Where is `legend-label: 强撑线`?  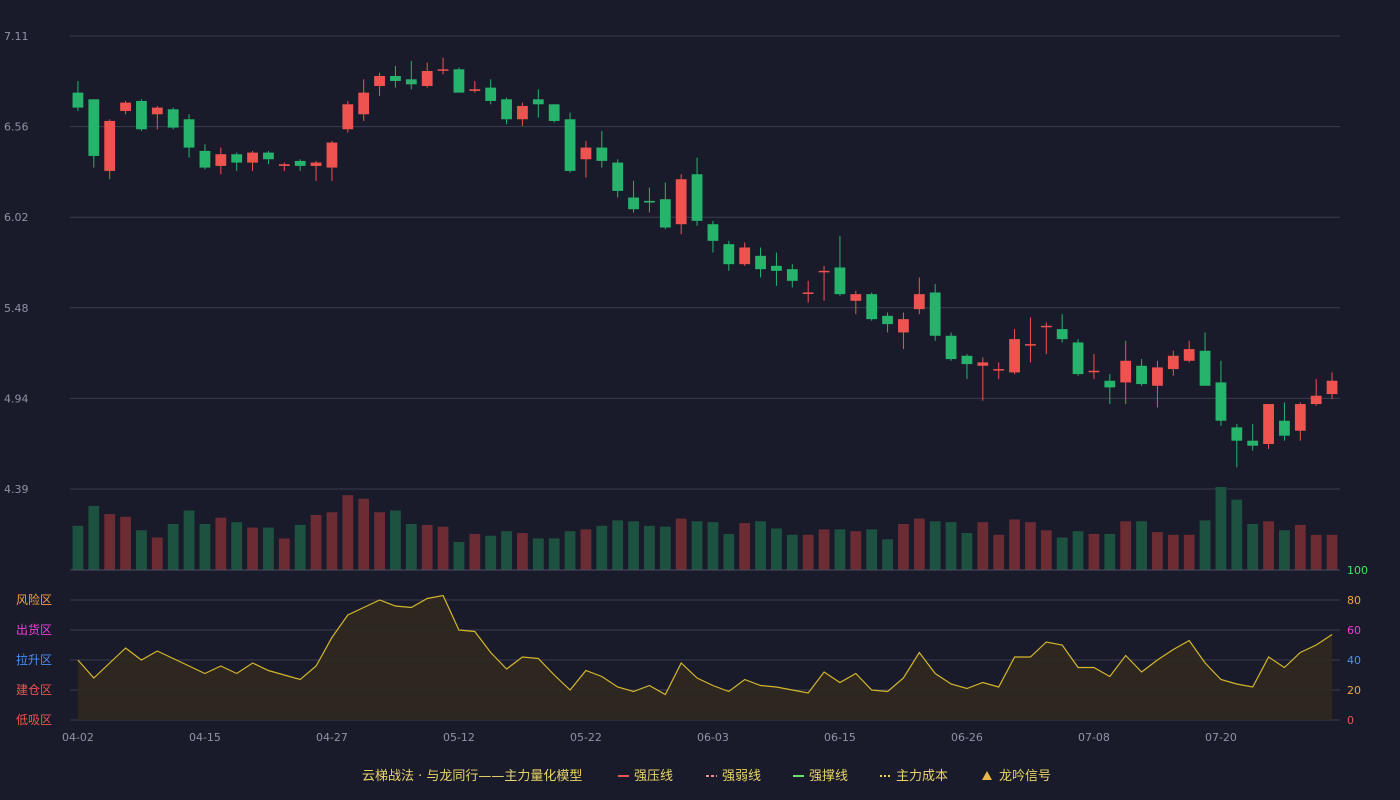
legend-label: 强撑线 is located at coordinates (828, 776).